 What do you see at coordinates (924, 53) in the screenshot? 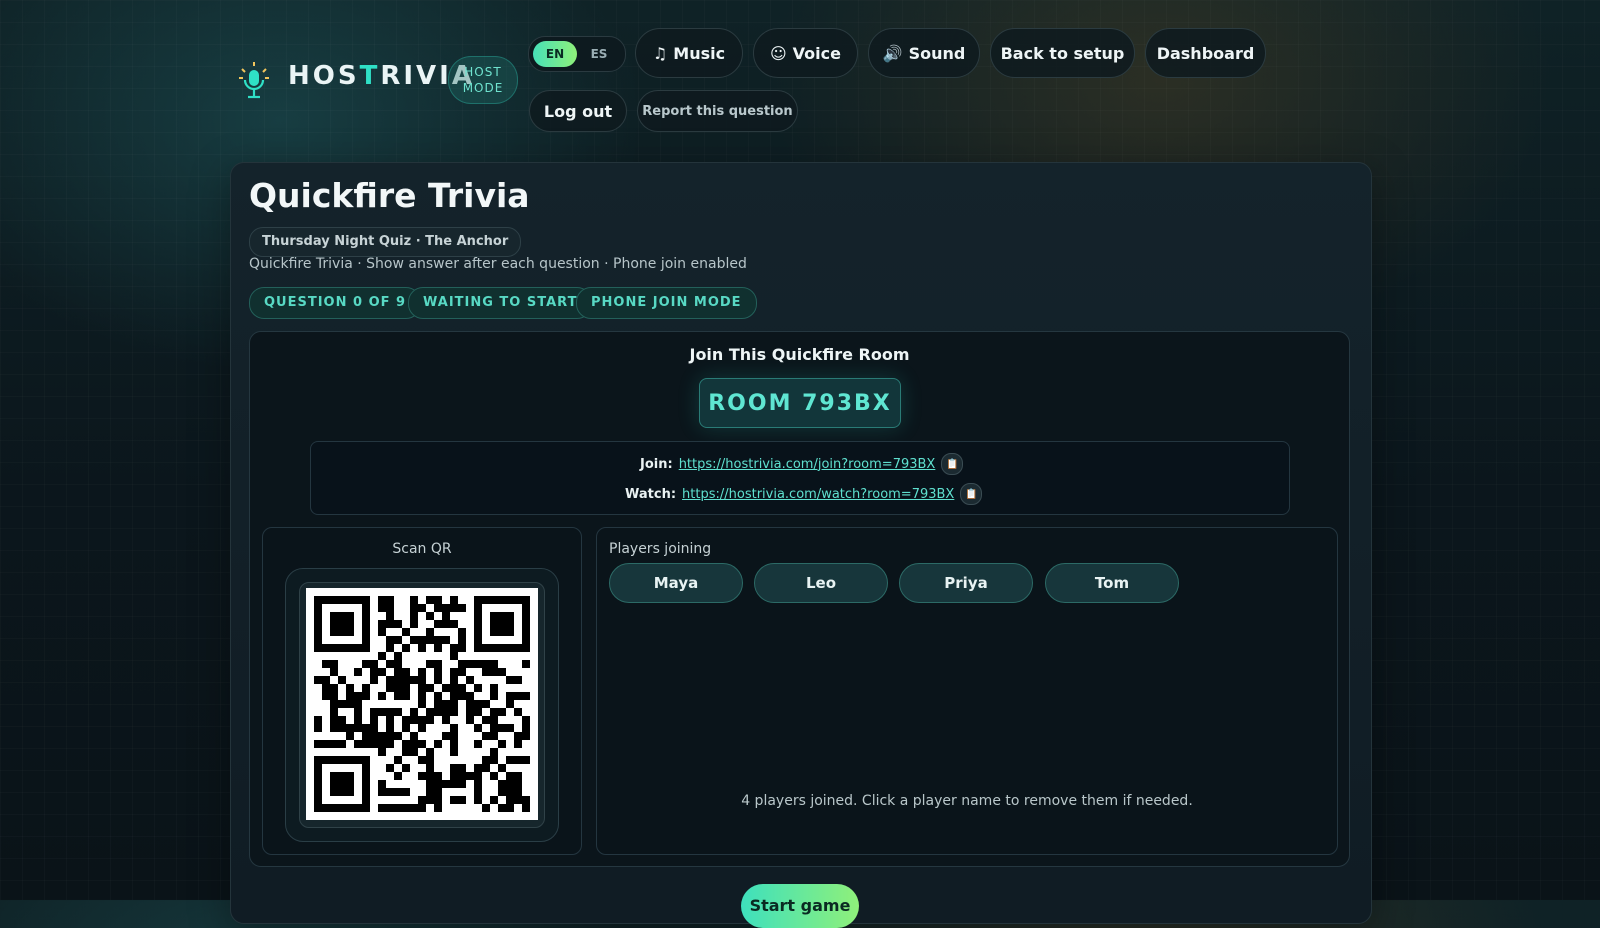
I see `sound-button: 🔊 Sound` at bounding box center [924, 53].